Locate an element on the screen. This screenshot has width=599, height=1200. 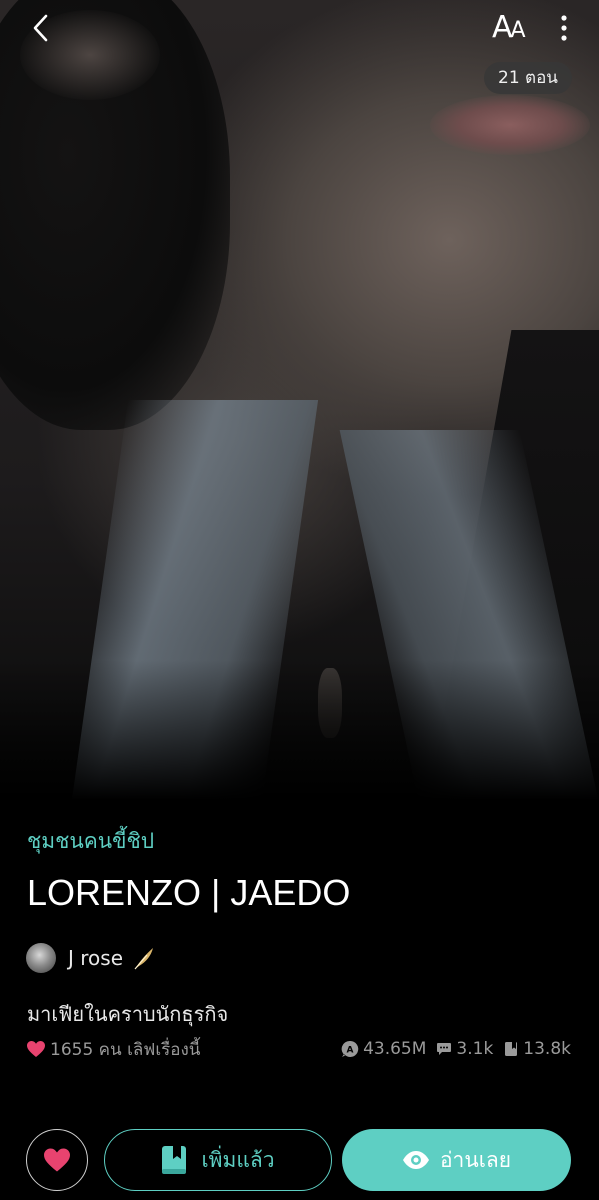
comments-stat: 3.1k is located at coordinates (464, 1049).